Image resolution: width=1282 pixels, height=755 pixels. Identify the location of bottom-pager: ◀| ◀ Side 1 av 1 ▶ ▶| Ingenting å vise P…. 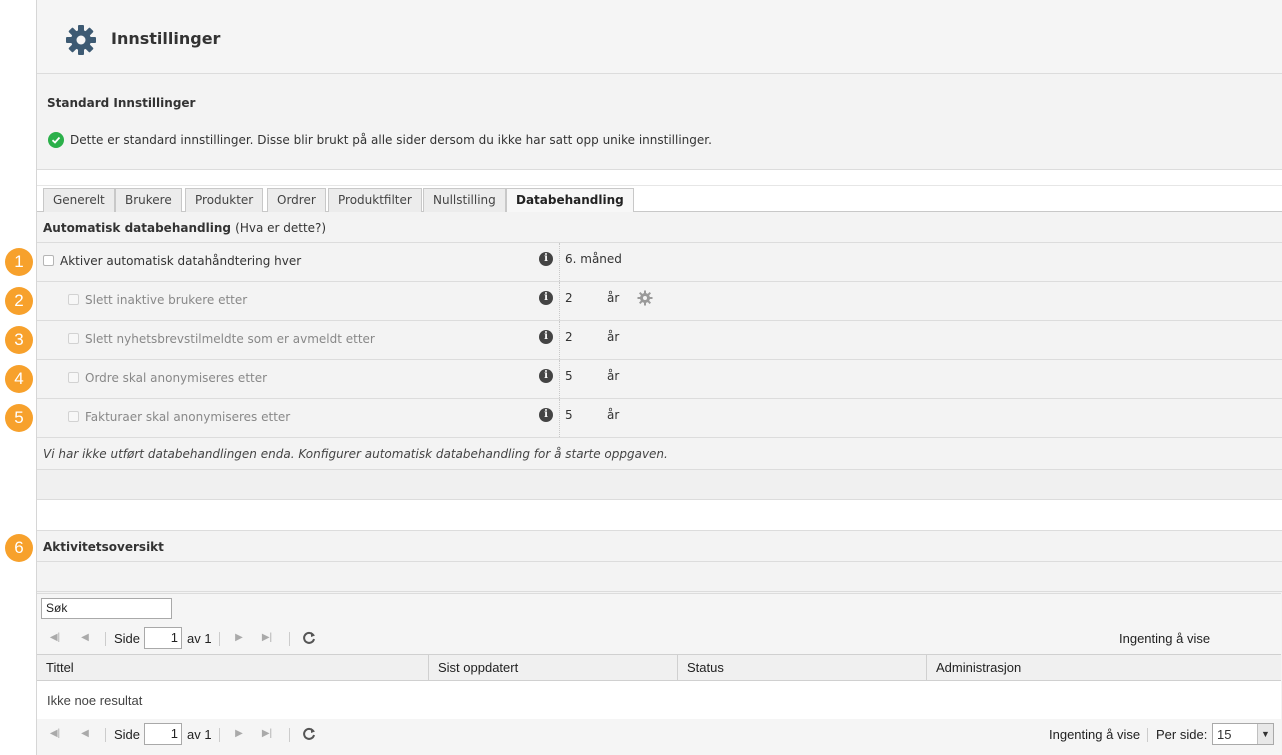
(659, 735).